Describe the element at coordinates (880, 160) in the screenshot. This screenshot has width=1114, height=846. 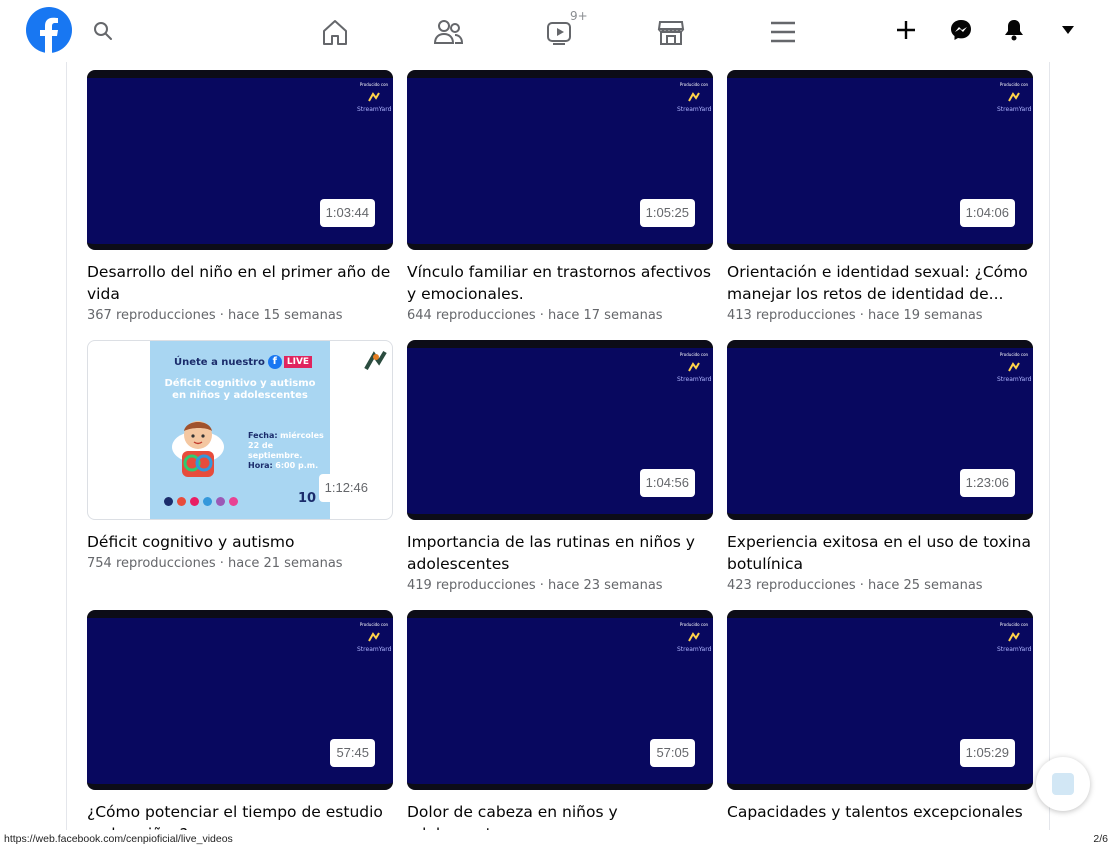
I see `video-thumbnail: Producido con StreamYard 1:04:06` at that location.